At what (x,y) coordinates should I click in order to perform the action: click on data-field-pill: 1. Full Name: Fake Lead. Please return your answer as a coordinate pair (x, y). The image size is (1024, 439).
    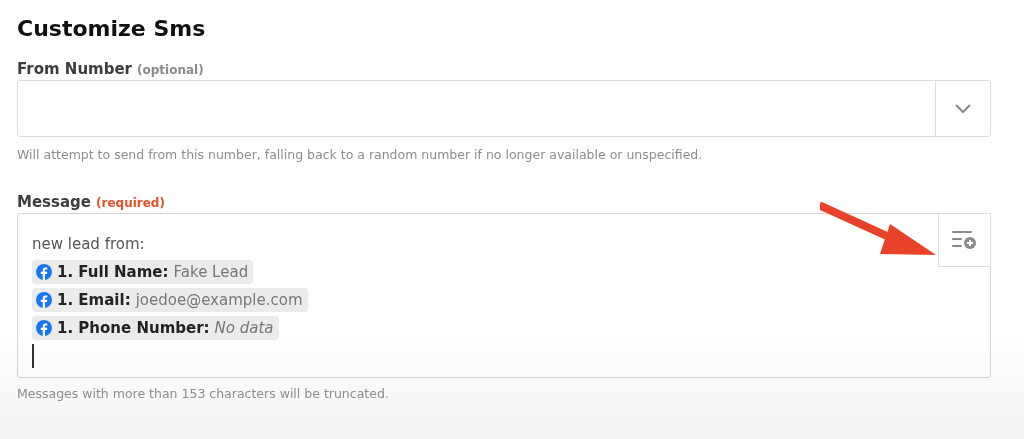
    Looking at the image, I should click on (143, 272).